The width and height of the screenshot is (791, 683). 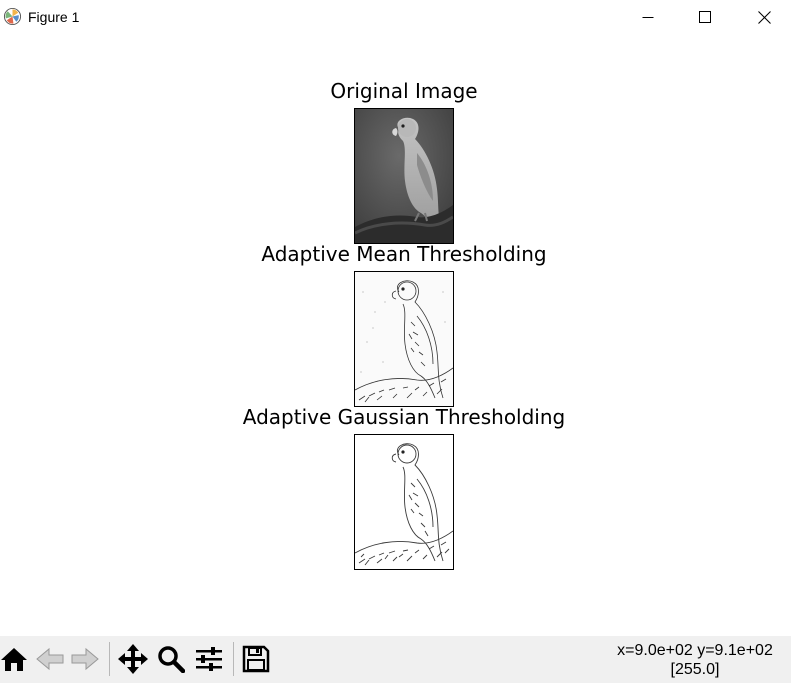 What do you see at coordinates (404, 417) in the screenshot?
I see `subplot-title-adaptive-gaussian: Adaptive Gaussian Thresholding` at bounding box center [404, 417].